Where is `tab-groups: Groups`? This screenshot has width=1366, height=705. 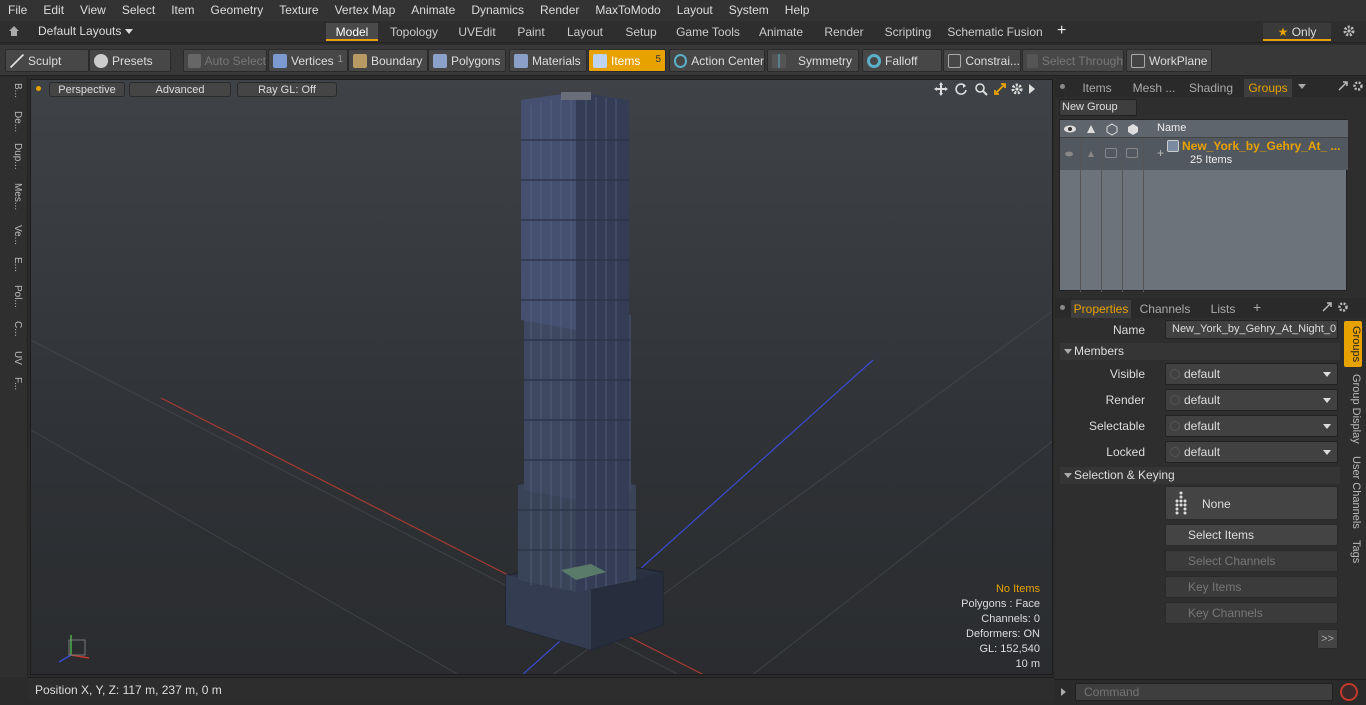
tab-groups: Groups is located at coordinates (1268, 88).